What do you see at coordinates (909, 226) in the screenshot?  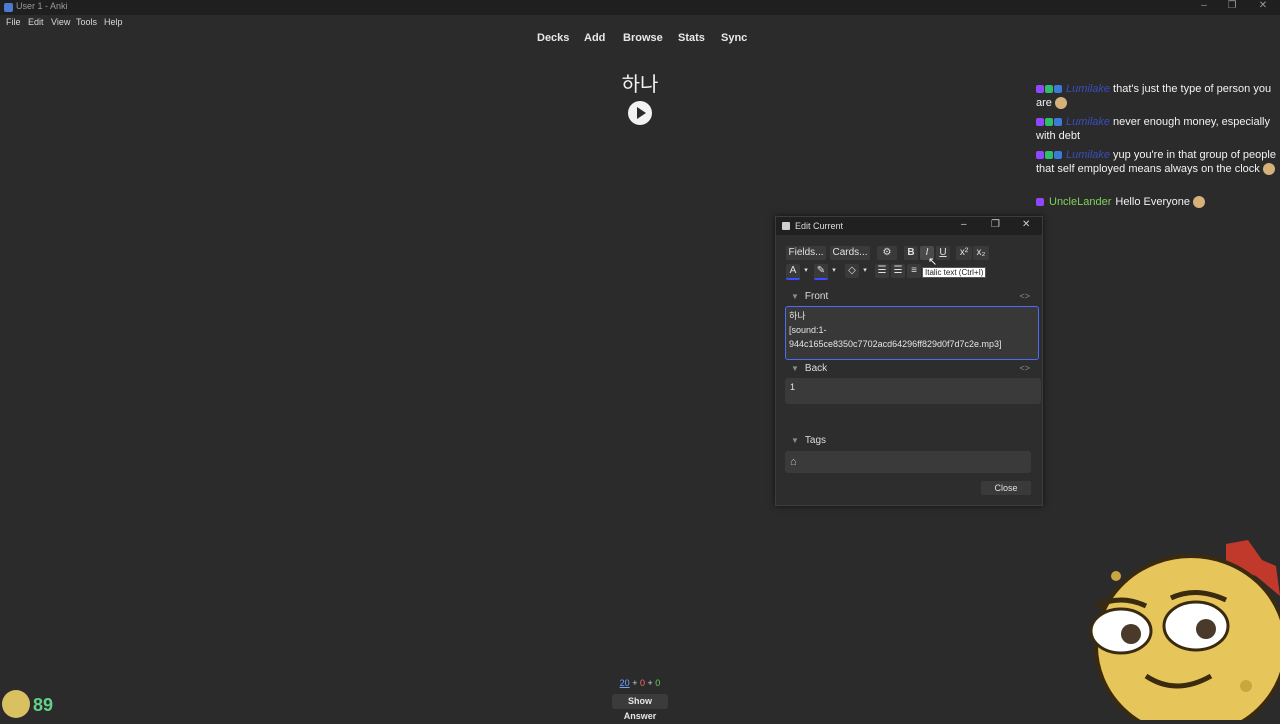 I see `dialog-title-bar: Edit Current – ❐ ✕` at bounding box center [909, 226].